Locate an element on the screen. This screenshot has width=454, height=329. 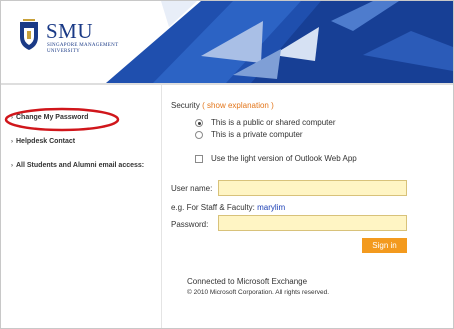
brand-subtitle-line2: UNIVERSITY is located at coordinates (63, 51).